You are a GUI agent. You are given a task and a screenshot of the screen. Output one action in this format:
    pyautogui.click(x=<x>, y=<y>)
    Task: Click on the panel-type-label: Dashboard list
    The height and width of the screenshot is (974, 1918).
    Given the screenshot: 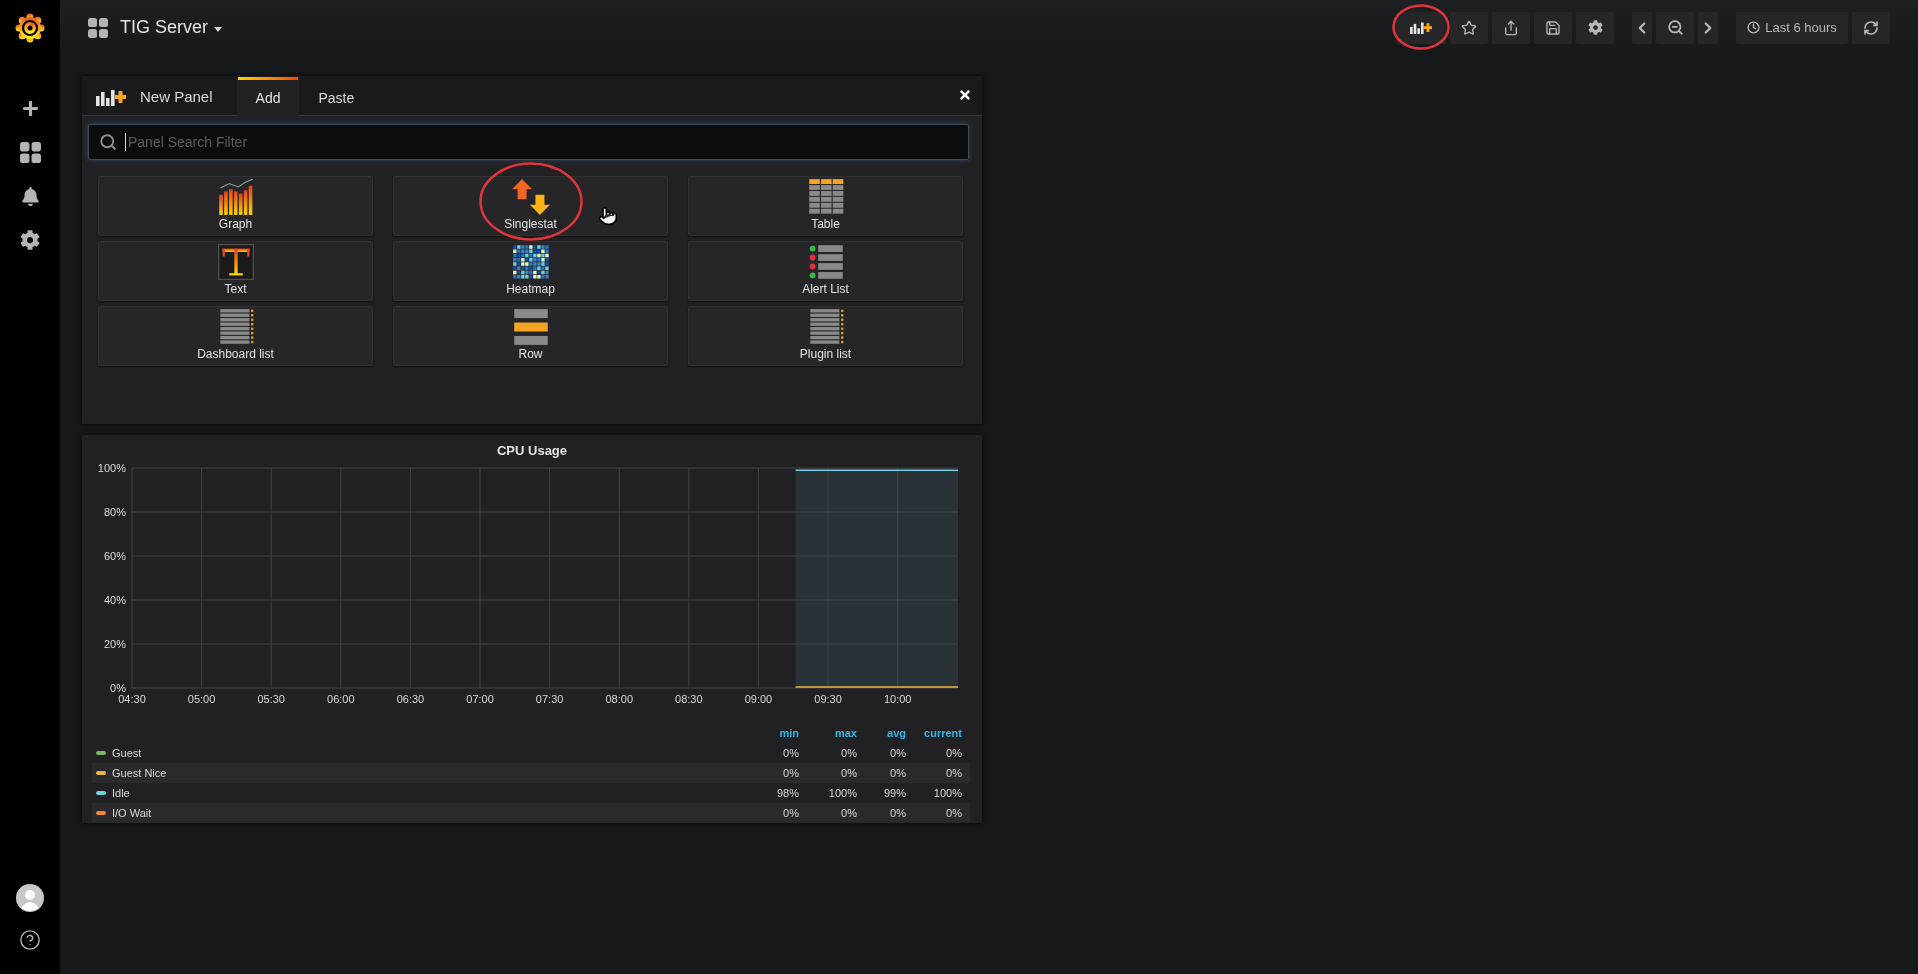 What is the action you would take?
    pyautogui.click(x=235, y=354)
    